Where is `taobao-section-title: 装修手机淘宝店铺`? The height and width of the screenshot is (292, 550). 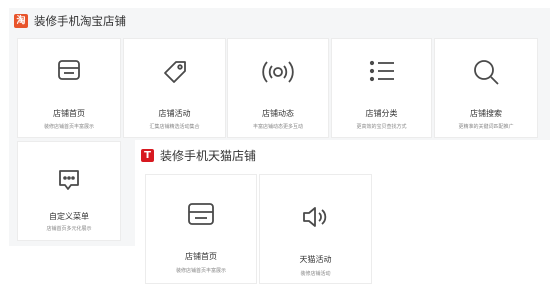
taobao-section-title: 装修手机淘宝店铺 is located at coordinates (80, 21).